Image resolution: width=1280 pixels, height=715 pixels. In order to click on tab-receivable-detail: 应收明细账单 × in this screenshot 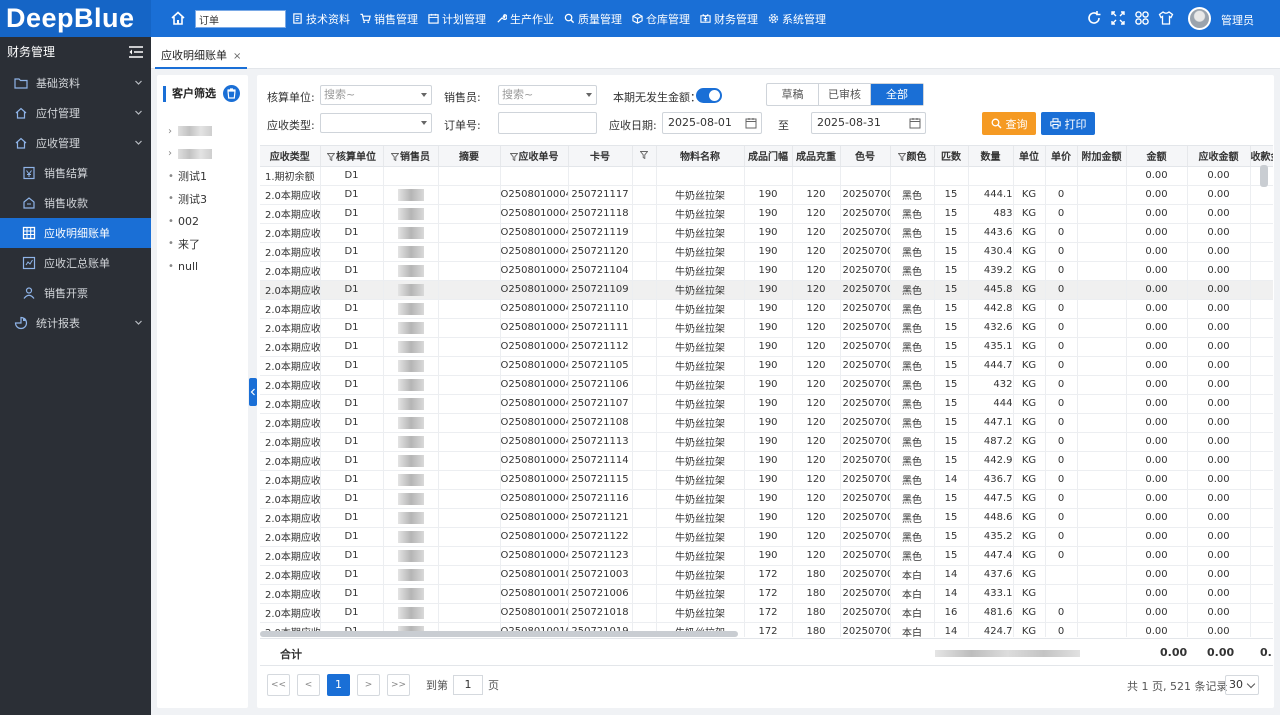, I will do `click(201, 55)`.